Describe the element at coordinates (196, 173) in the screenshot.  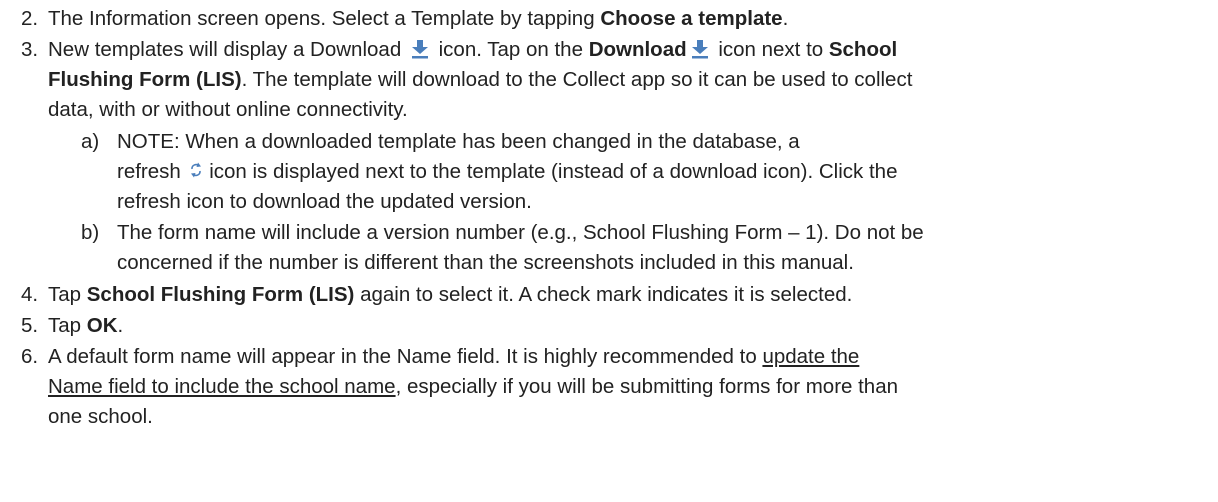
I see `refresh-icon` at that location.